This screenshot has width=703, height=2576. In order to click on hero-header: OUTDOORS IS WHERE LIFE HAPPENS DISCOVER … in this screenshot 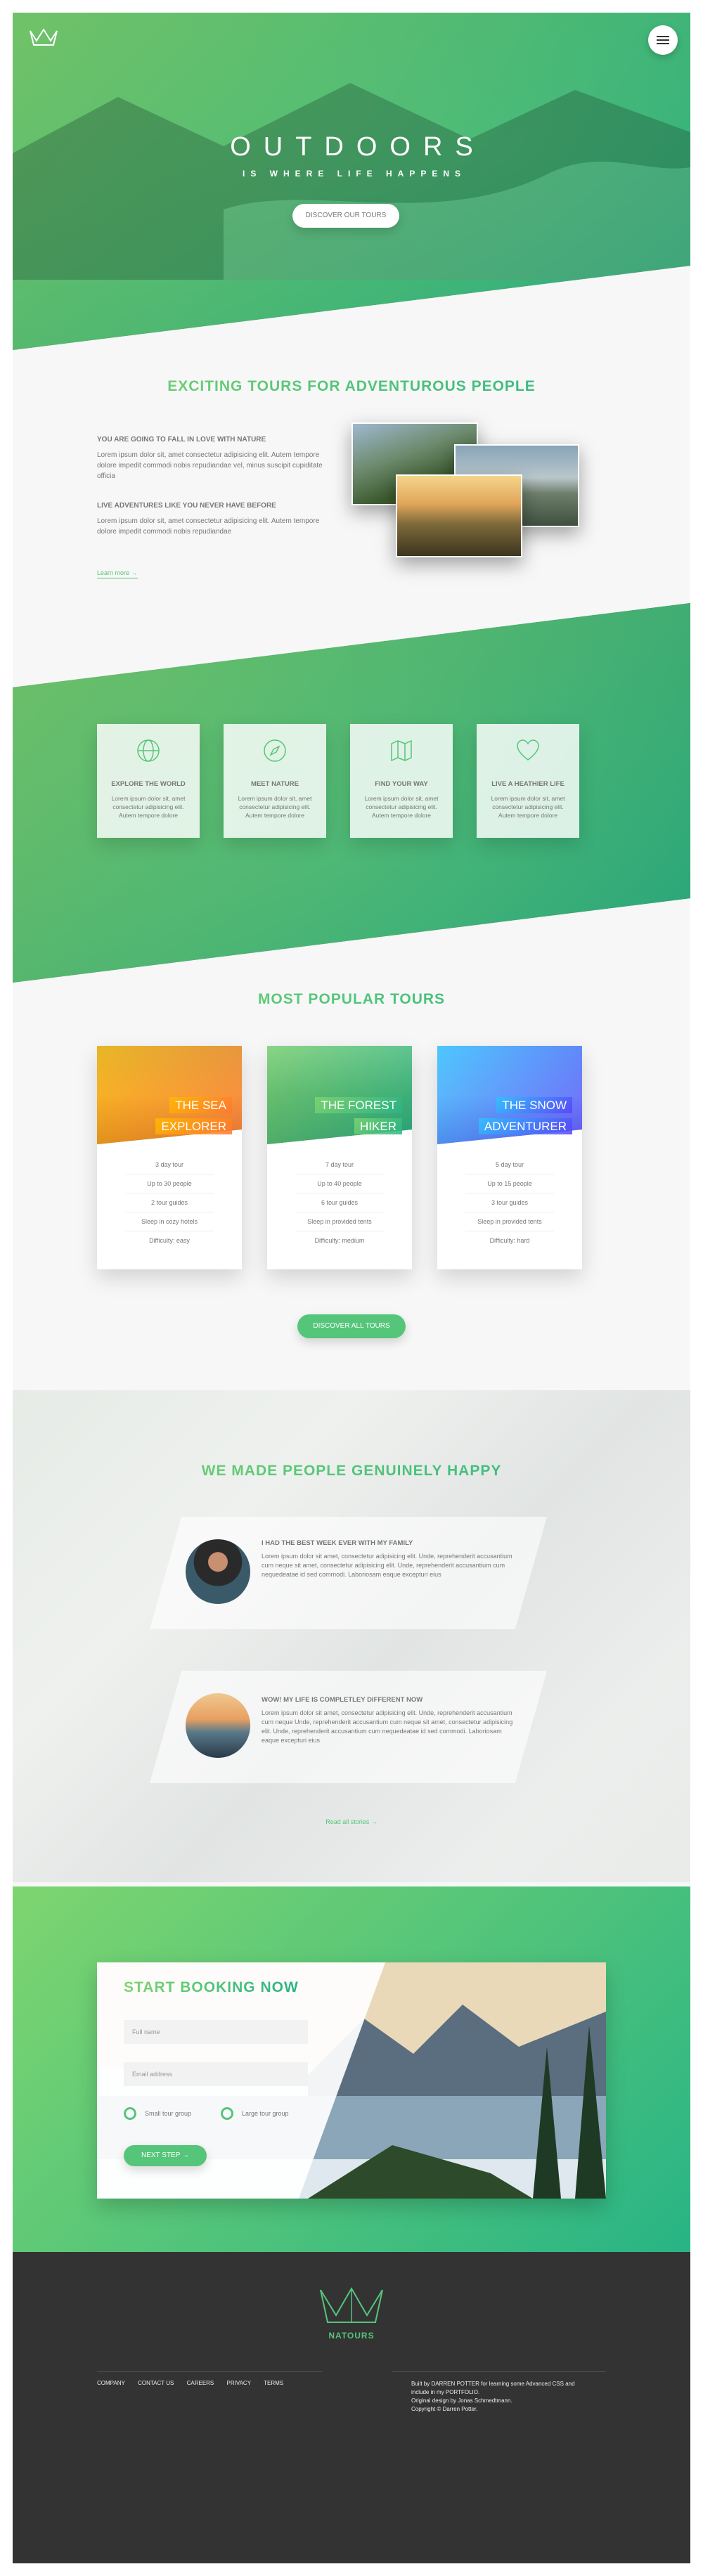, I will do `click(351, 182)`.